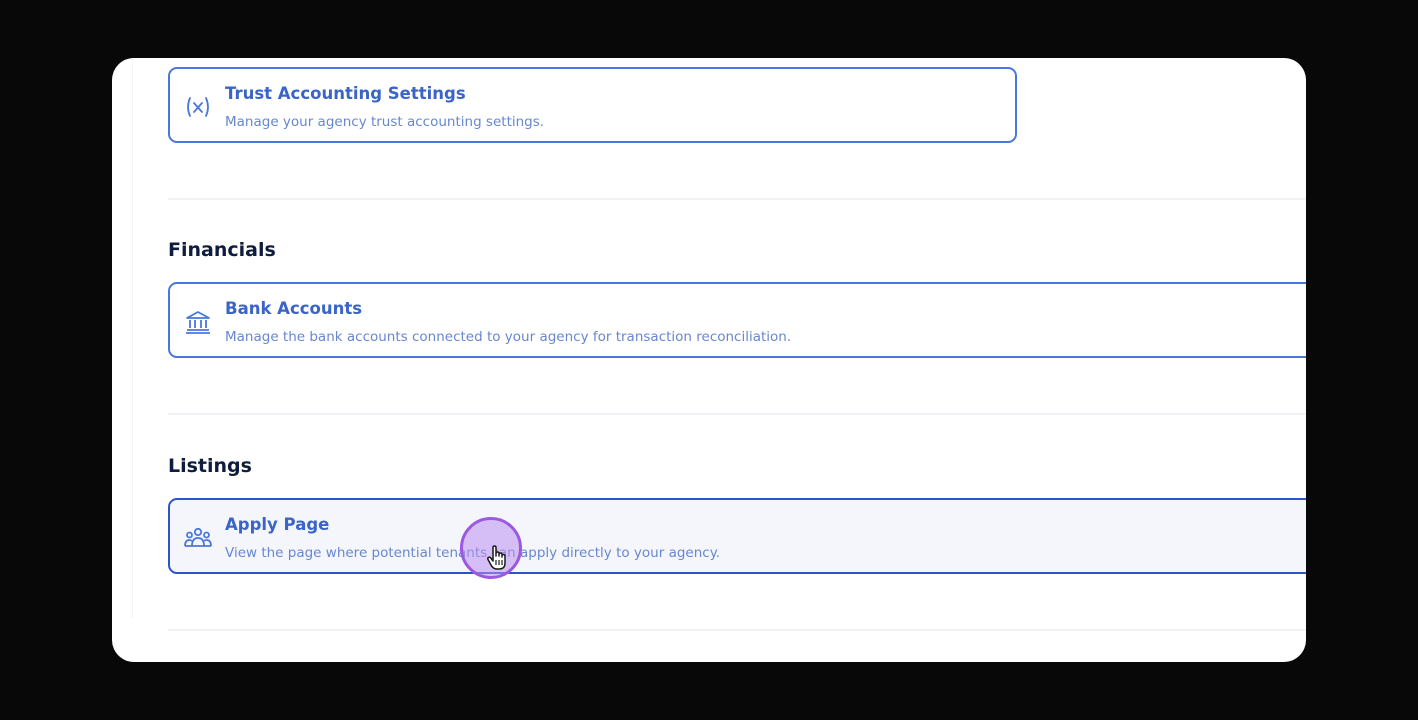  Describe the element at coordinates (198, 107) in the screenshot. I see `variable-icon` at that location.